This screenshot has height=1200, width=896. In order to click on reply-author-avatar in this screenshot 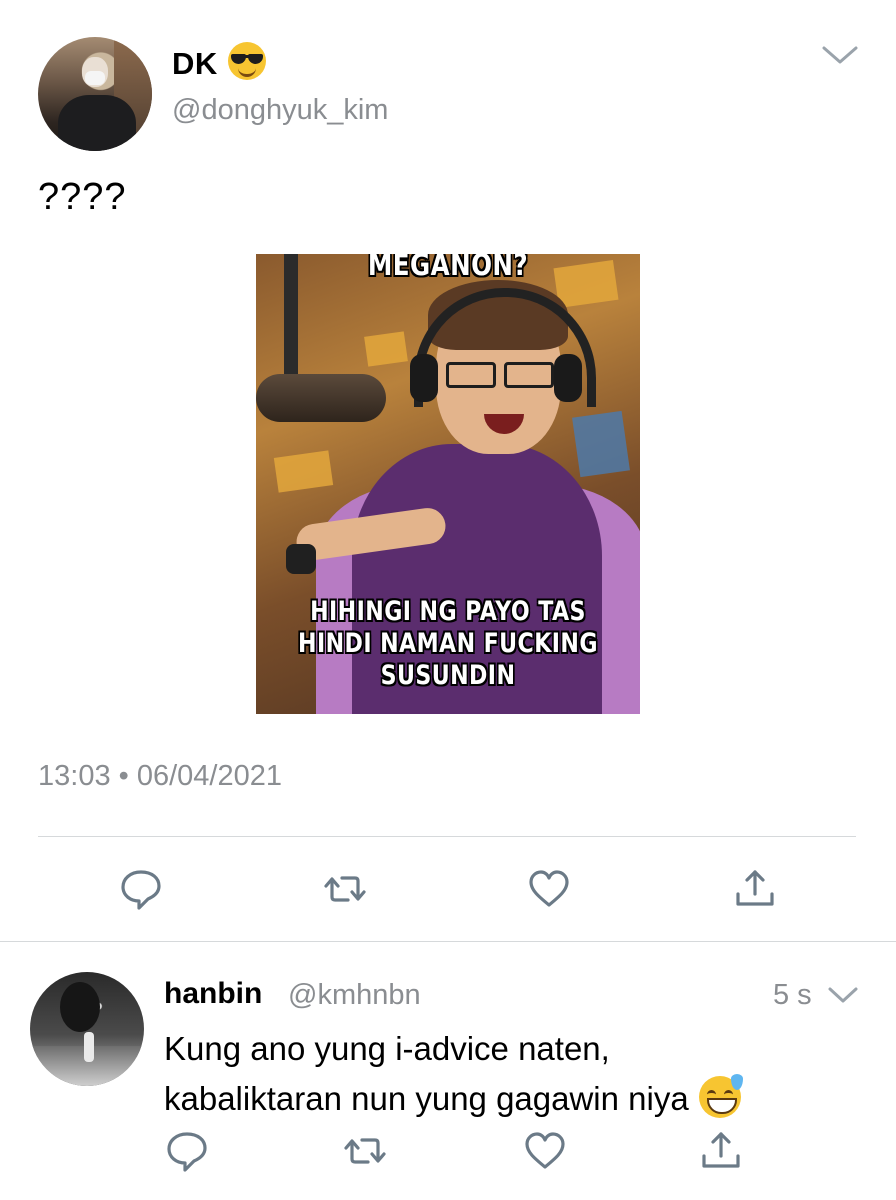, I will do `click(87, 1029)`.